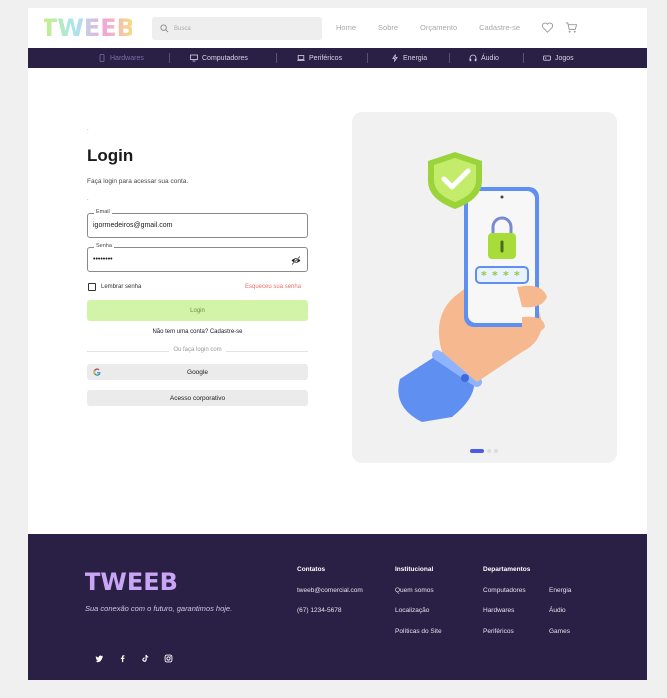  What do you see at coordinates (122, 658) in the screenshot?
I see `facebook-icon` at bounding box center [122, 658].